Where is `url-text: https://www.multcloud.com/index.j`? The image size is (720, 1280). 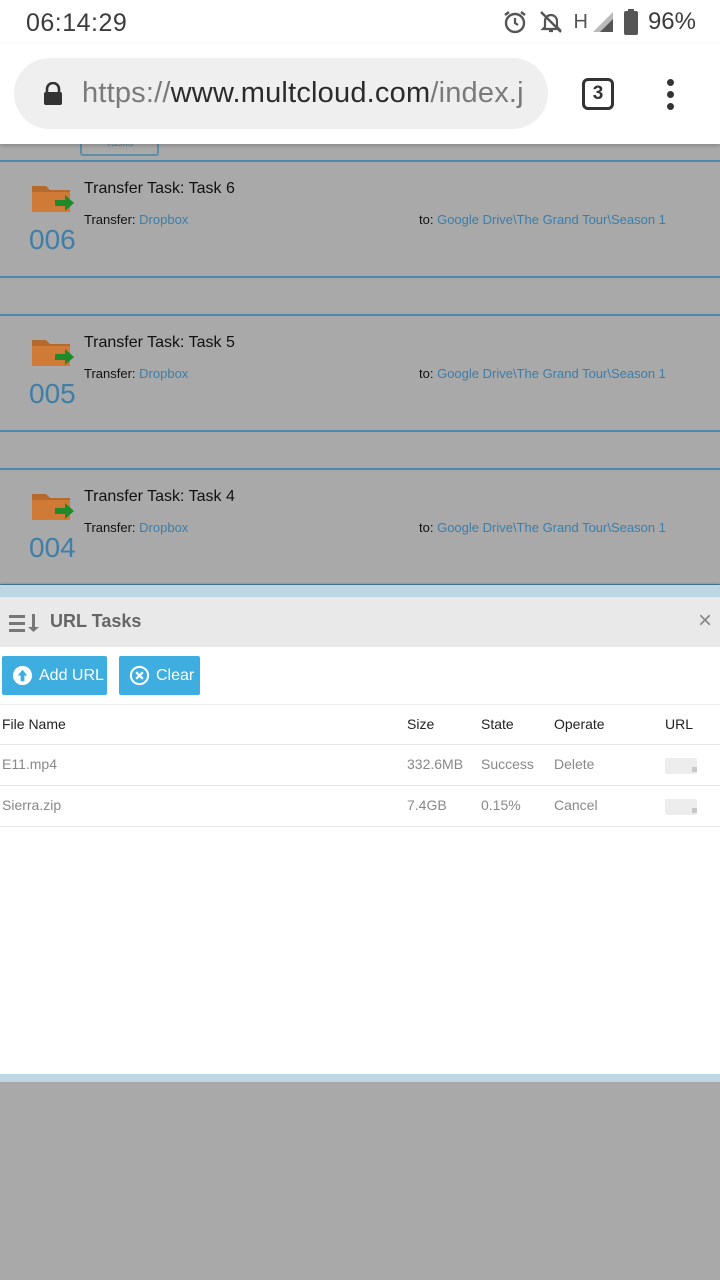 url-text: https://www.multcloud.com/index.j is located at coordinates (303, 93).